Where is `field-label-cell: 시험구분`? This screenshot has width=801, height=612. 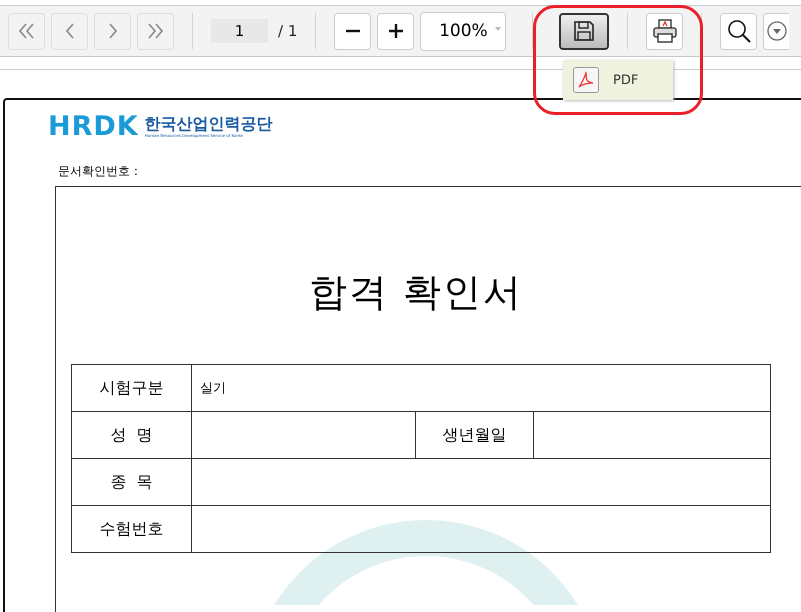 field-label-cell: 시험구분 is located at coordinates (132, 388).